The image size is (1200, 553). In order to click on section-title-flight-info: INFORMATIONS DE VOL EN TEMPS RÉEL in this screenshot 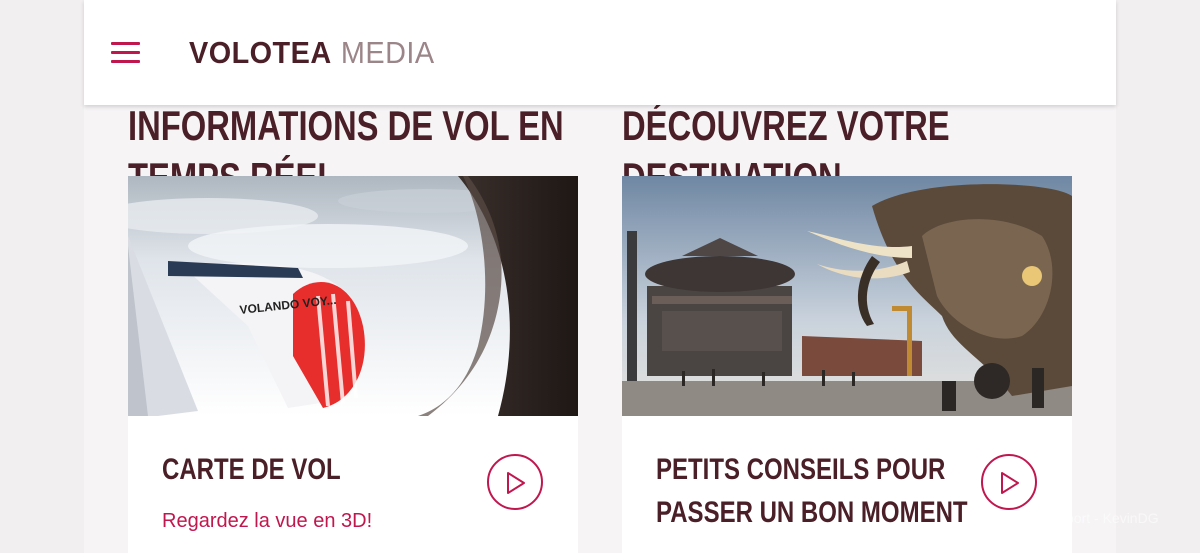, I will do `click(346, 141)`.